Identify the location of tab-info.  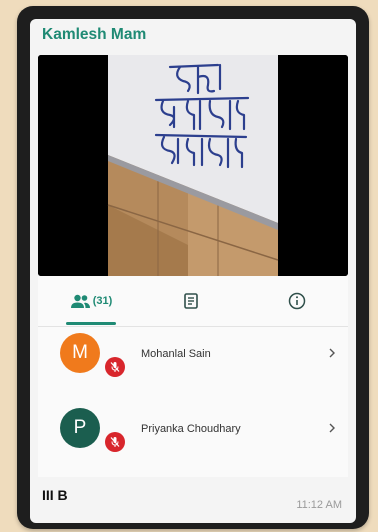
(297, 301).